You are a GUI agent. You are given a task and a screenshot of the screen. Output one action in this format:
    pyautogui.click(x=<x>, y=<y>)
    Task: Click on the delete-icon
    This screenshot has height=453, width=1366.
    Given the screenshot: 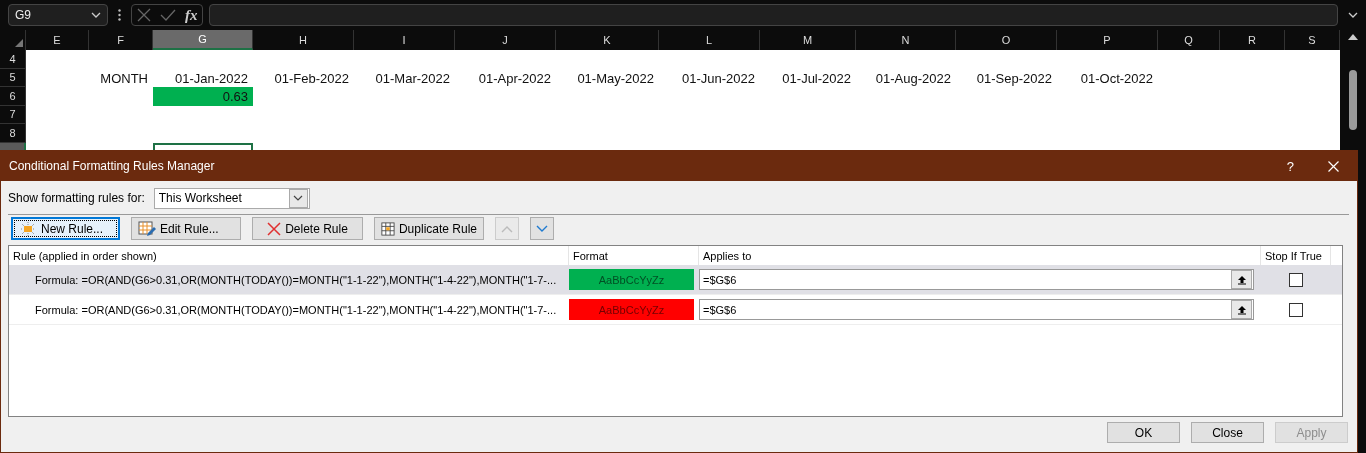 What is the action you would take?
    pyautogui.click(x=274, y=228)
    